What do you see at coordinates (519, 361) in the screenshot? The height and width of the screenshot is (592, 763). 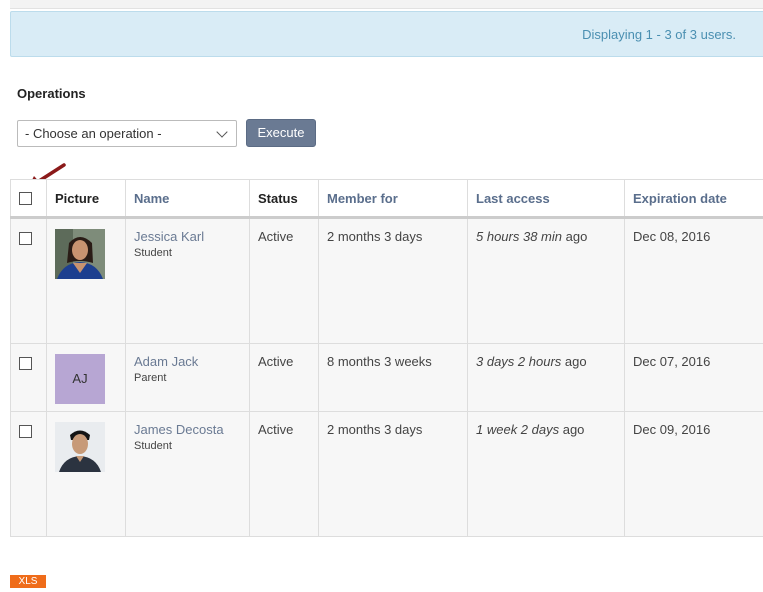 I see `last-access-duration: 3 days 2 hours` at bounding box center [519, 361].